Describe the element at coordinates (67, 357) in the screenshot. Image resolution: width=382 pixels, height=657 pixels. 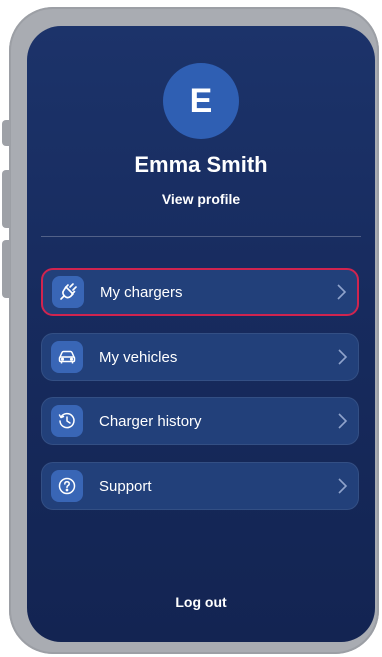
I see `car-icon` at that location.